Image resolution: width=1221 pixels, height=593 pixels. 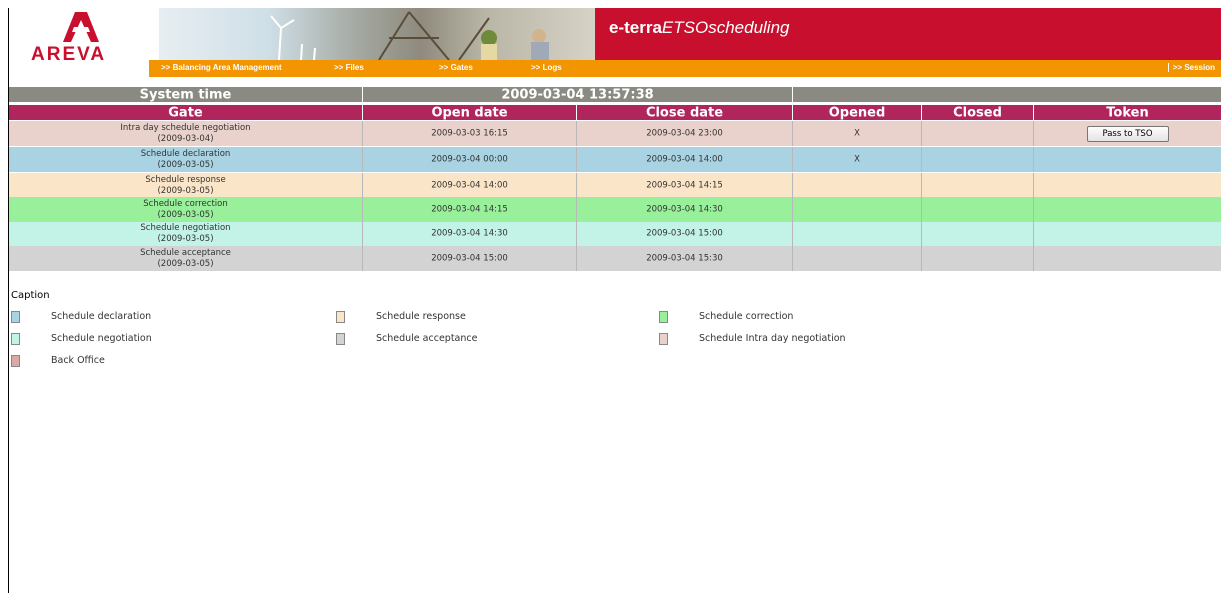 I want to click on gate-cell: Schedule negotiation (2009-03-05), so click(x=186, y=234).